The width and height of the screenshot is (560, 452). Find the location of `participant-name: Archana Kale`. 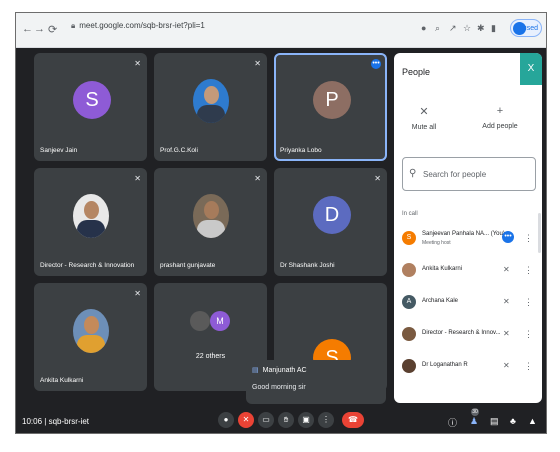

participant-name: Archana Kale is located at coordinates (440, 301).